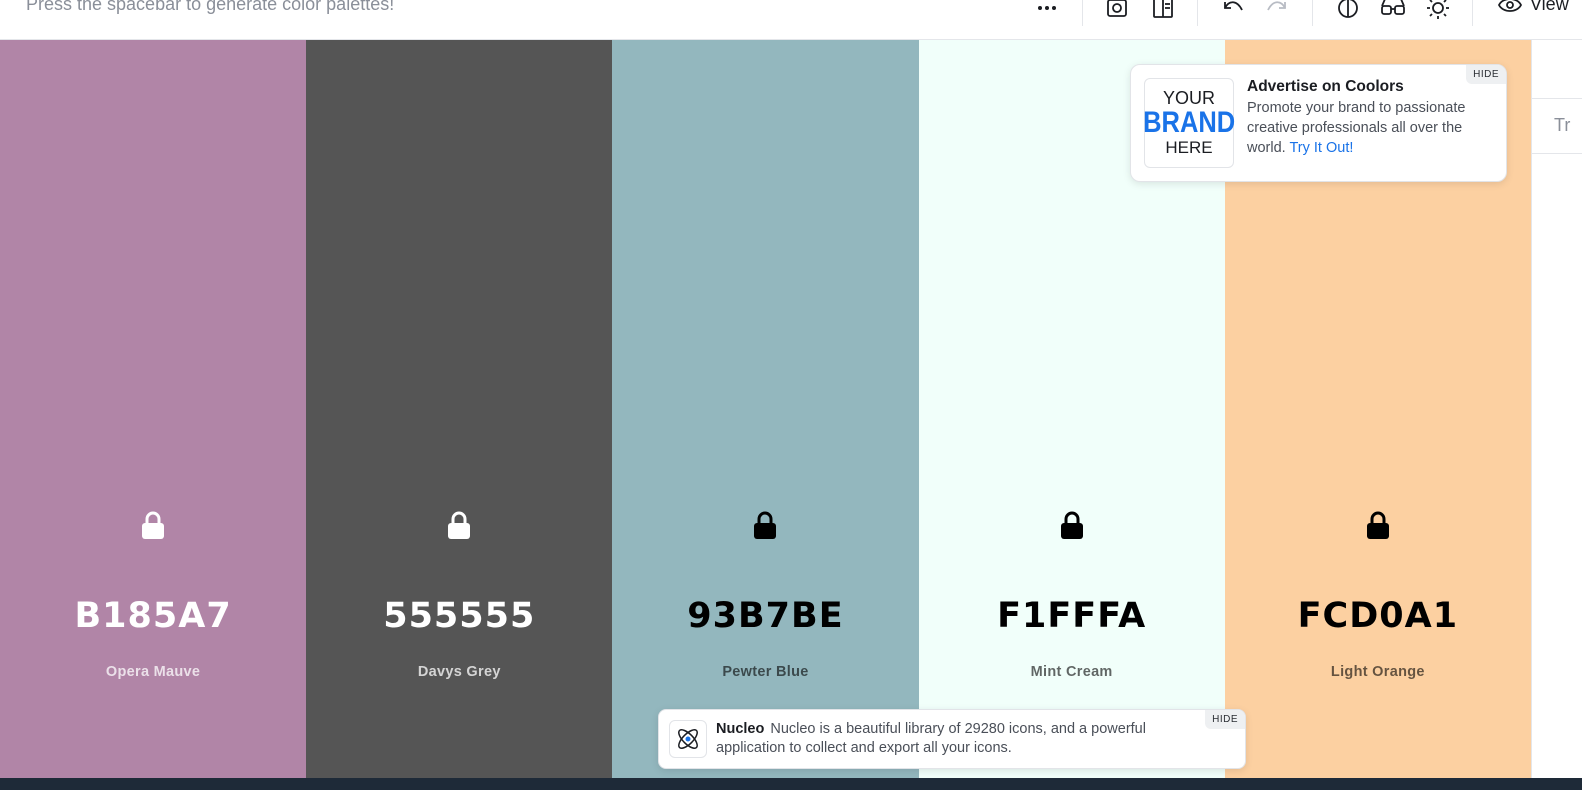  I want to click on color-name: Opera Mauve, so click(153, 672).